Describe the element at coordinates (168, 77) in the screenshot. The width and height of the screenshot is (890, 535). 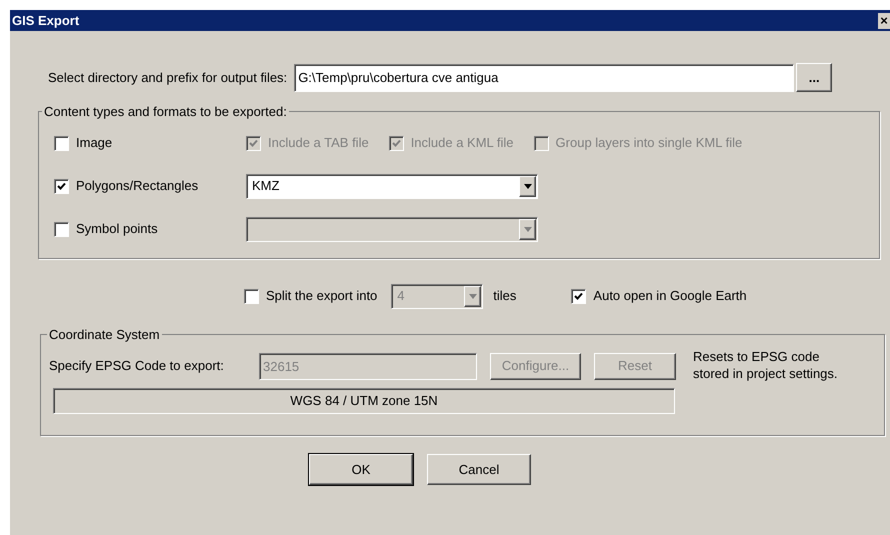
I see `output-label: Select directory and prefix for output files:` at that location.